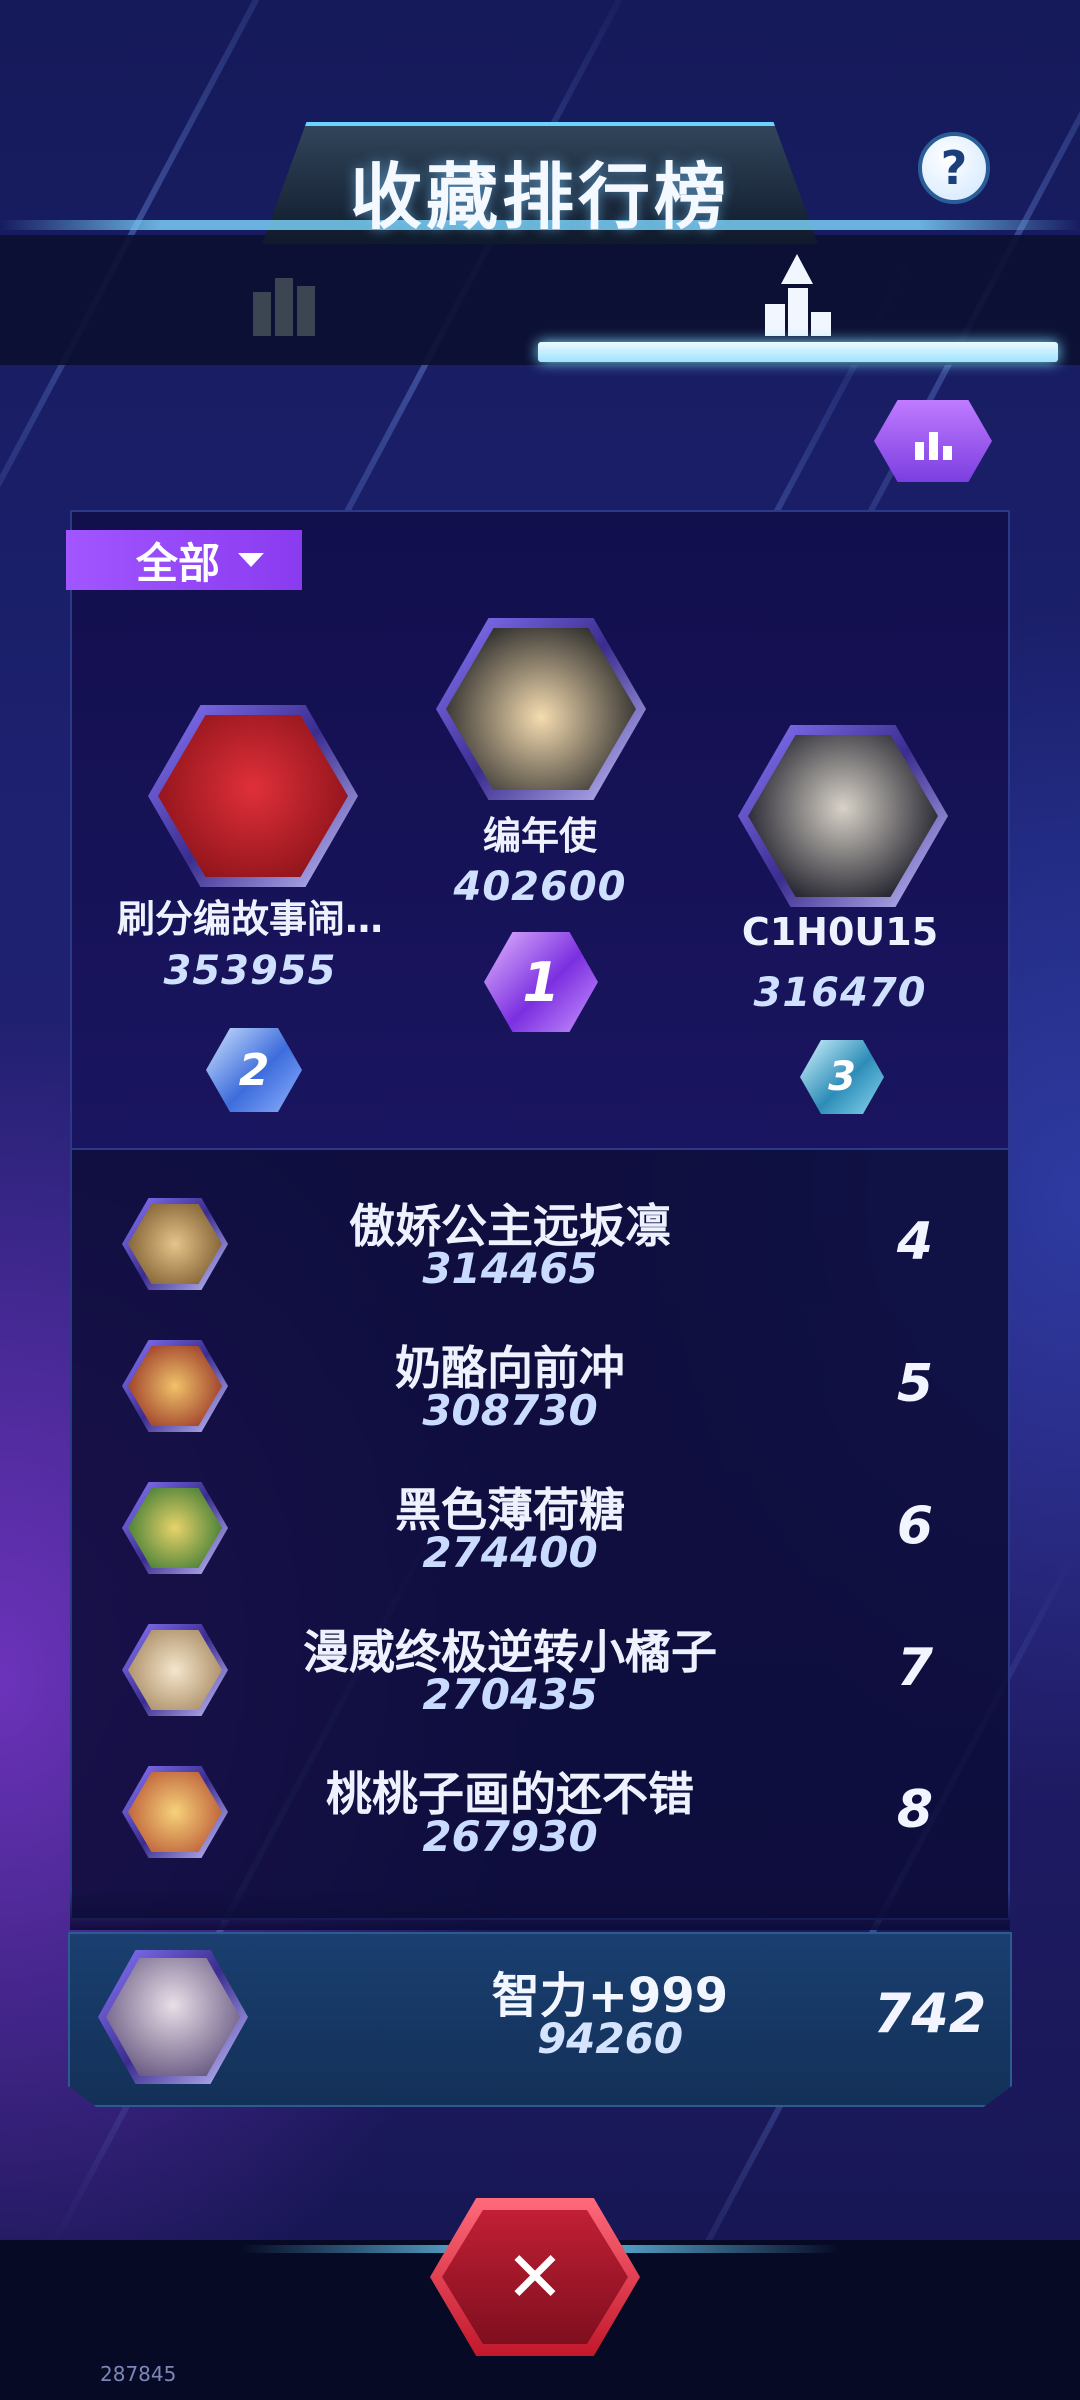 This screenshot has height=2400, width=1080. I want to click on podium-score-2: 353955, so click(250, 971).